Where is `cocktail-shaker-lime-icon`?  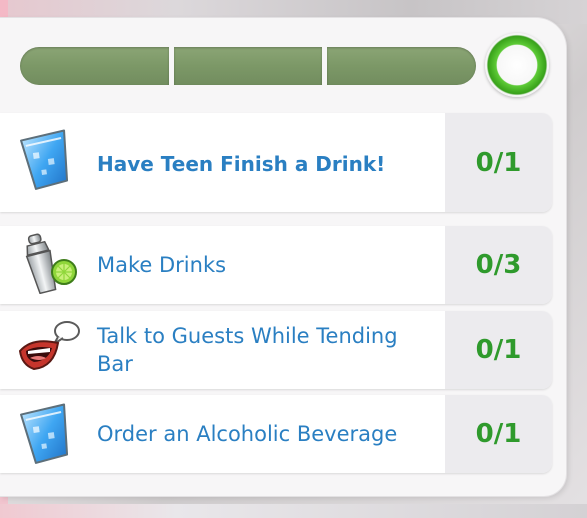 cocktail-shaker-lime-icon is located at coordinates (51, 263).